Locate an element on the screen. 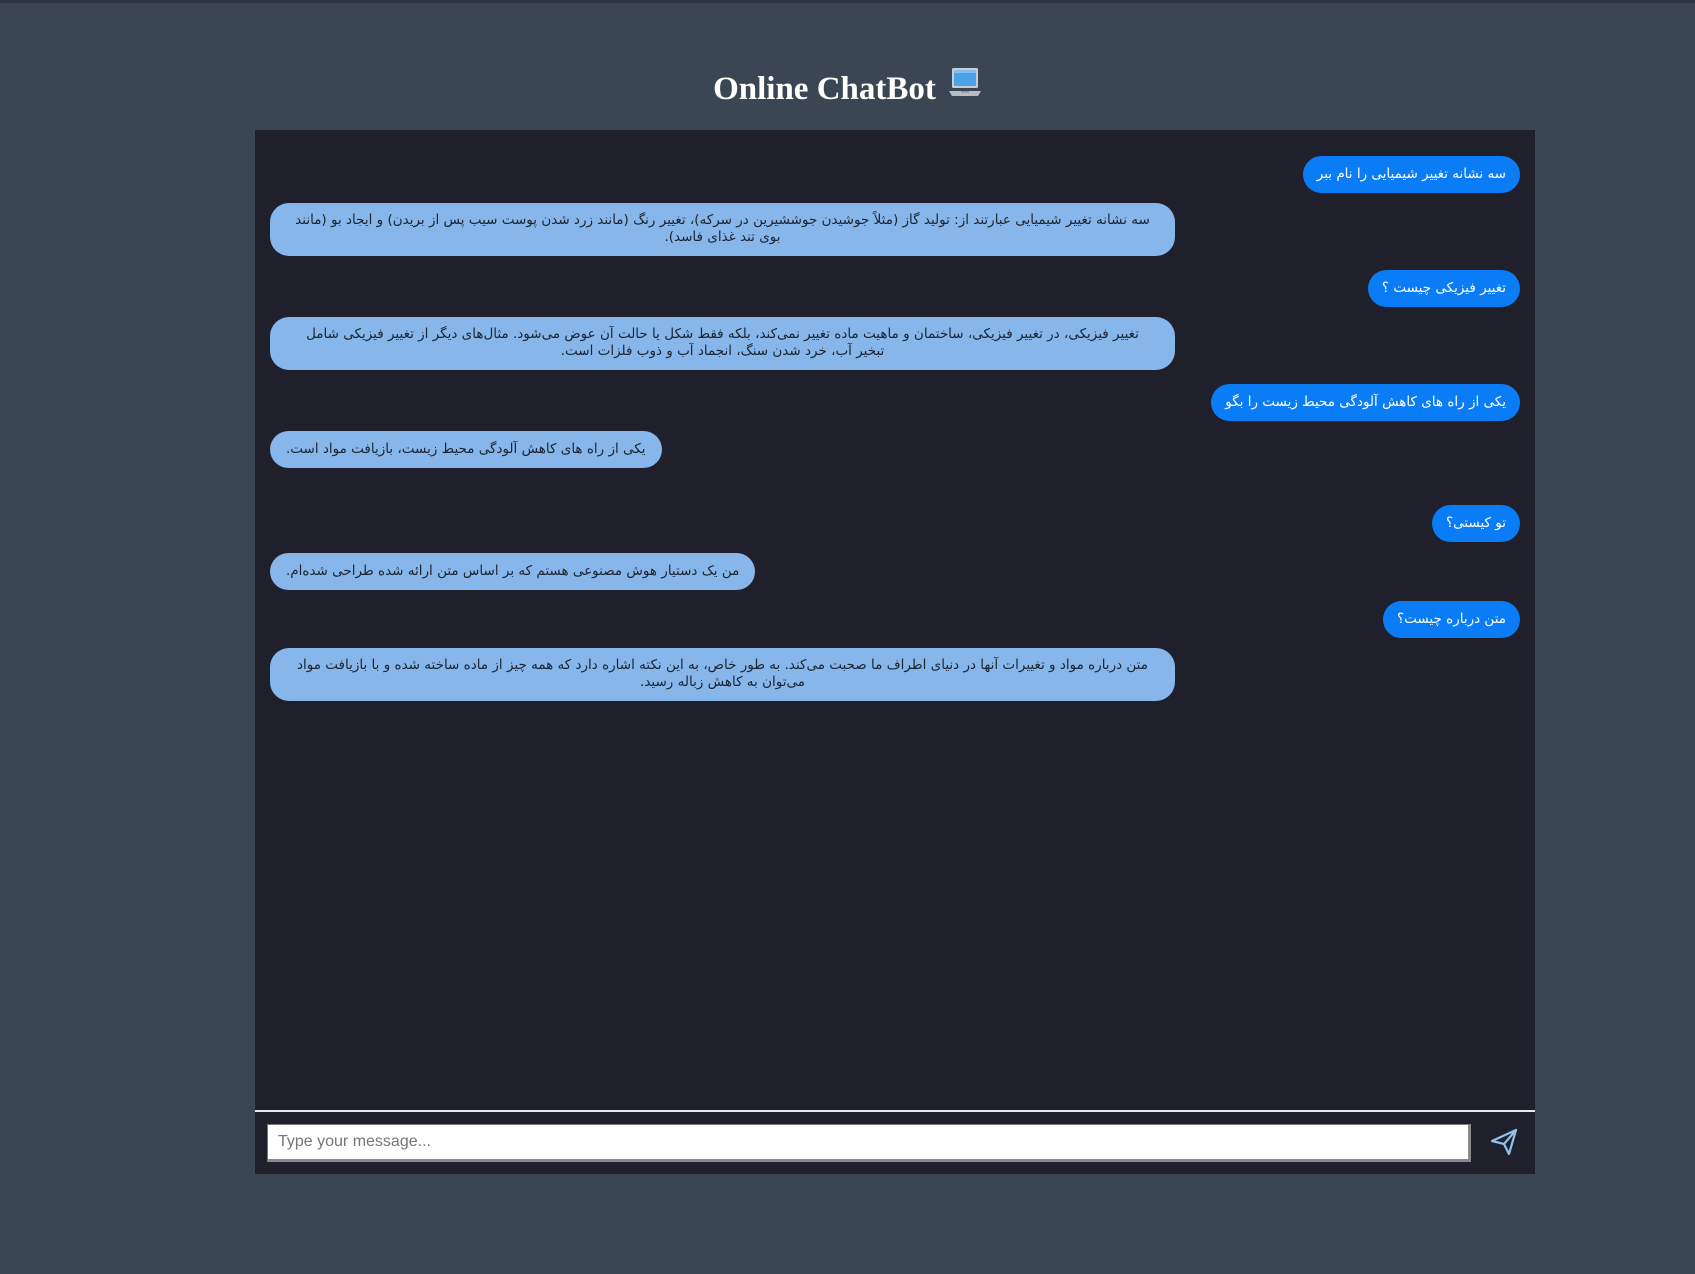 This screenshot has width=1695, height=1274. user-message: تو کیستی؟ is located at coordinates (1475, 523).